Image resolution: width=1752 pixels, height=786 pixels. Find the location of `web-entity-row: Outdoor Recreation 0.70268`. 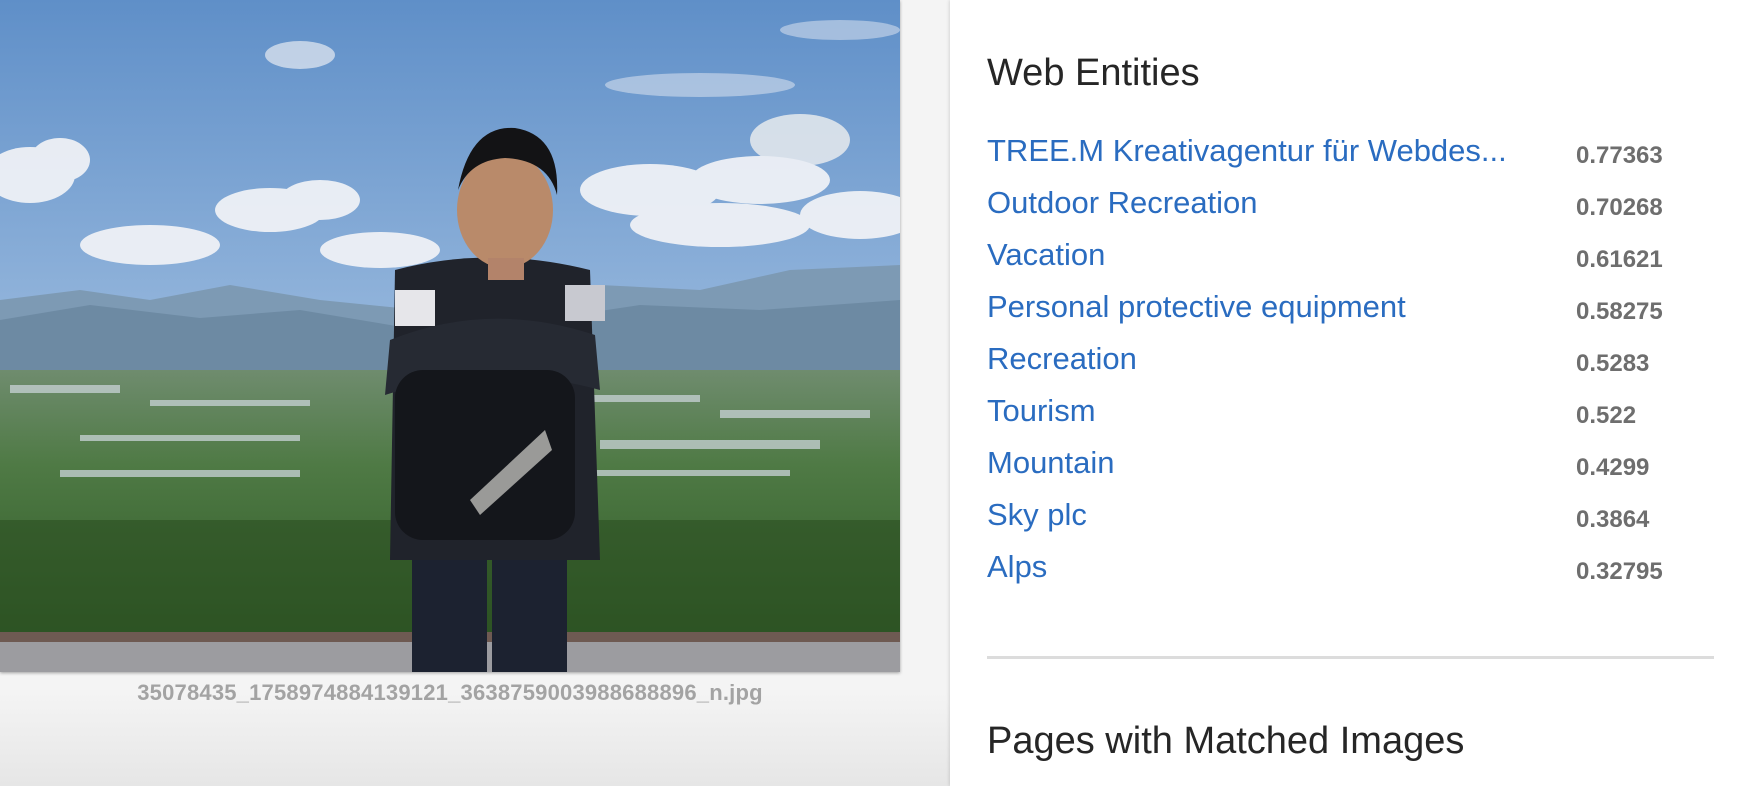

web-entity-row: Outdoor Recreation 0.70268 is located at coordinates (1347, 208).